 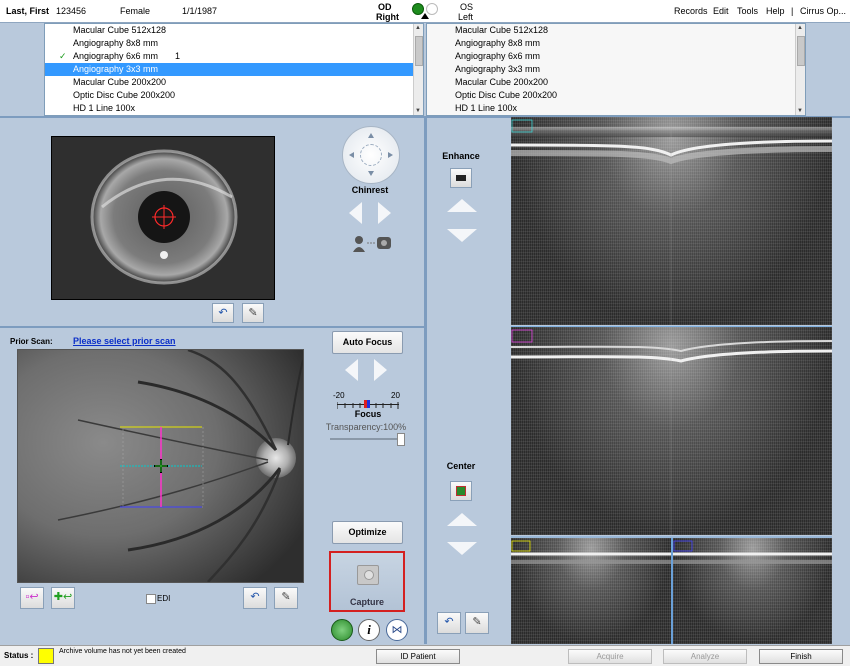 I want to click on oct-bscan-bottom-right, so click(x=752, y=591).